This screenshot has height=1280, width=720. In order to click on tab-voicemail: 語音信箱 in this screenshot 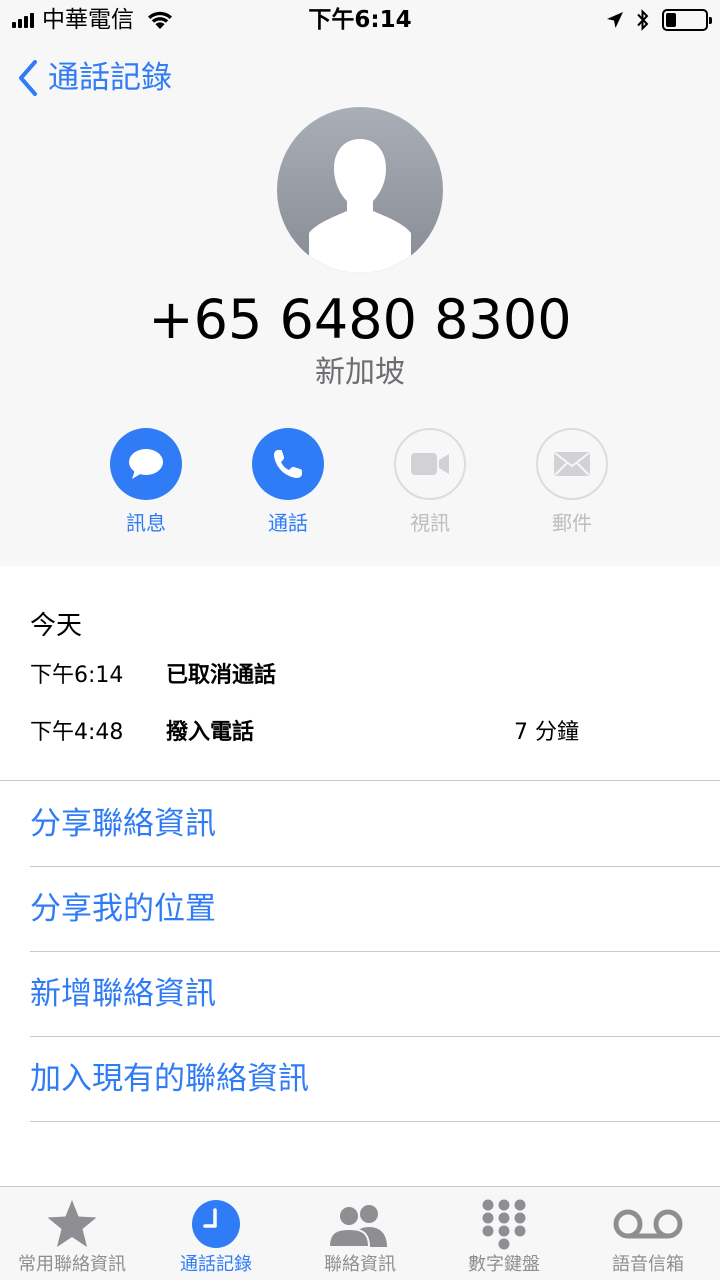, I will do `click(648, 1233)`.